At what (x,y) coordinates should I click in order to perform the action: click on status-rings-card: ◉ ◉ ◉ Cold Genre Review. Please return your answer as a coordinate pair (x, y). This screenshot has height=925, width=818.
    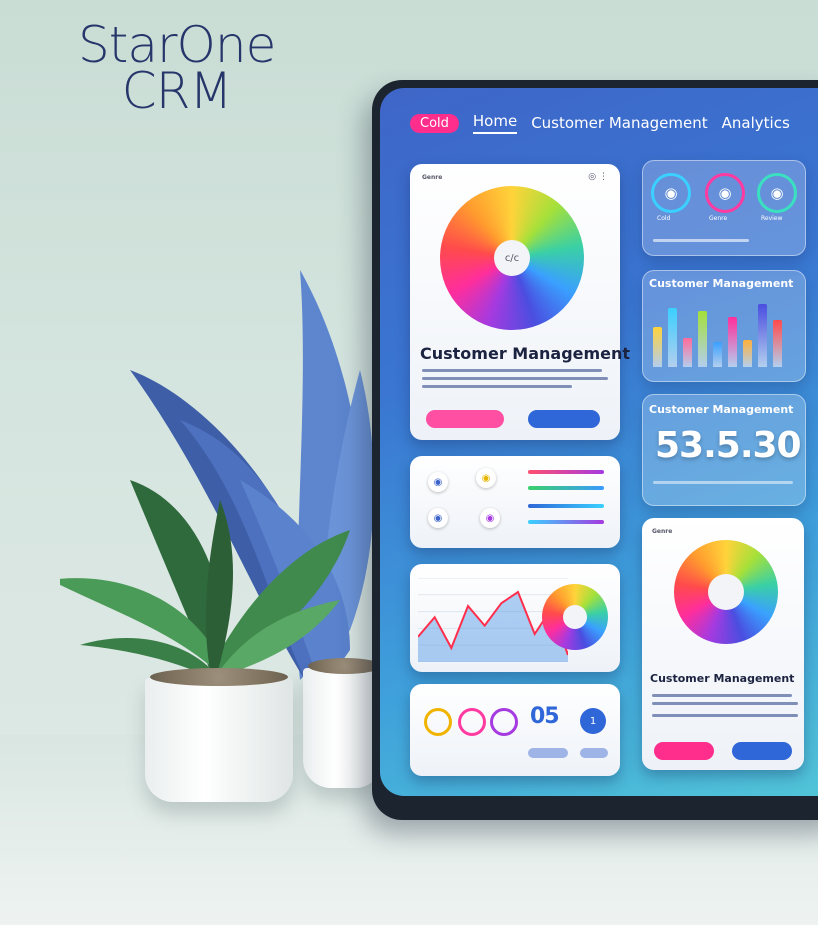
    Looking at the image, I should click on (724, 208).